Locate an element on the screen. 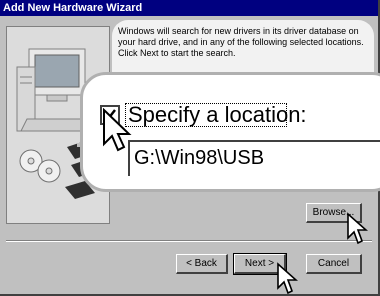 The width and height of the screenshot is (380, 296). back-button: < Back is located at coordinates (202, 264).